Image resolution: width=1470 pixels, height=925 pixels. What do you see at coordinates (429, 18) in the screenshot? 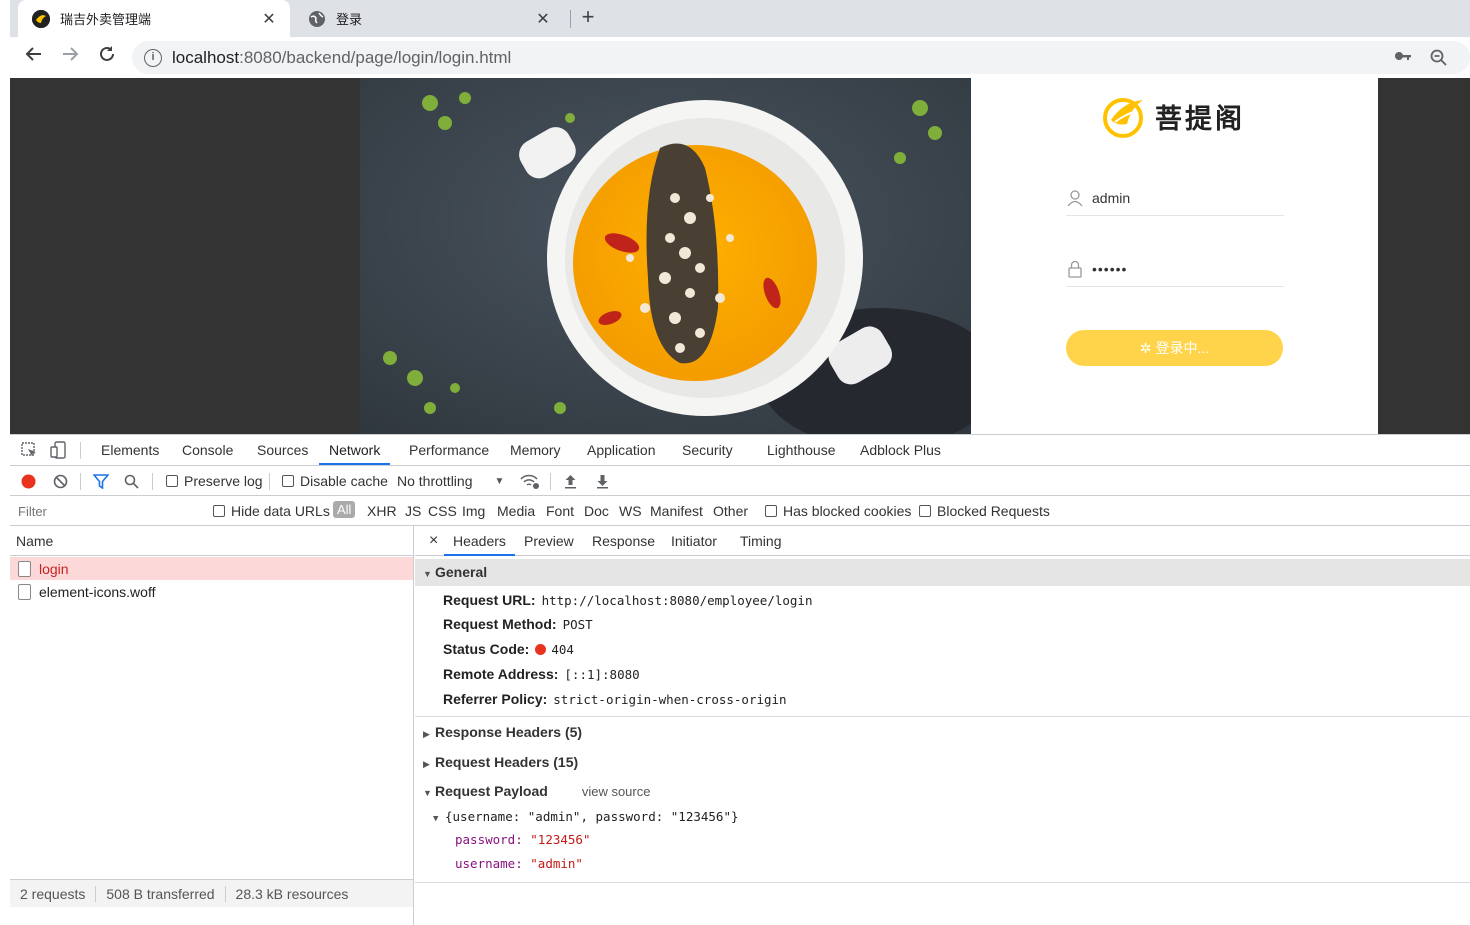
I see `browser-tab-login: 登录 ✕` at bounding box center [429, 18].